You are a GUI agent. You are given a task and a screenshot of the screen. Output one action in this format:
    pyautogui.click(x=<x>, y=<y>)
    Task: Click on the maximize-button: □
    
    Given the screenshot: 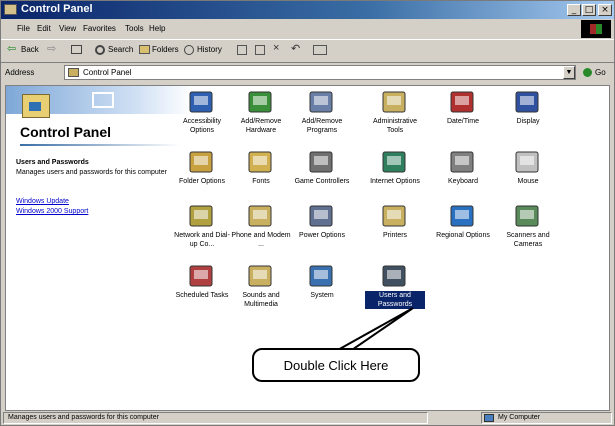 What is the action you would take?
    pyautogui.click(x=589, y=10)
    